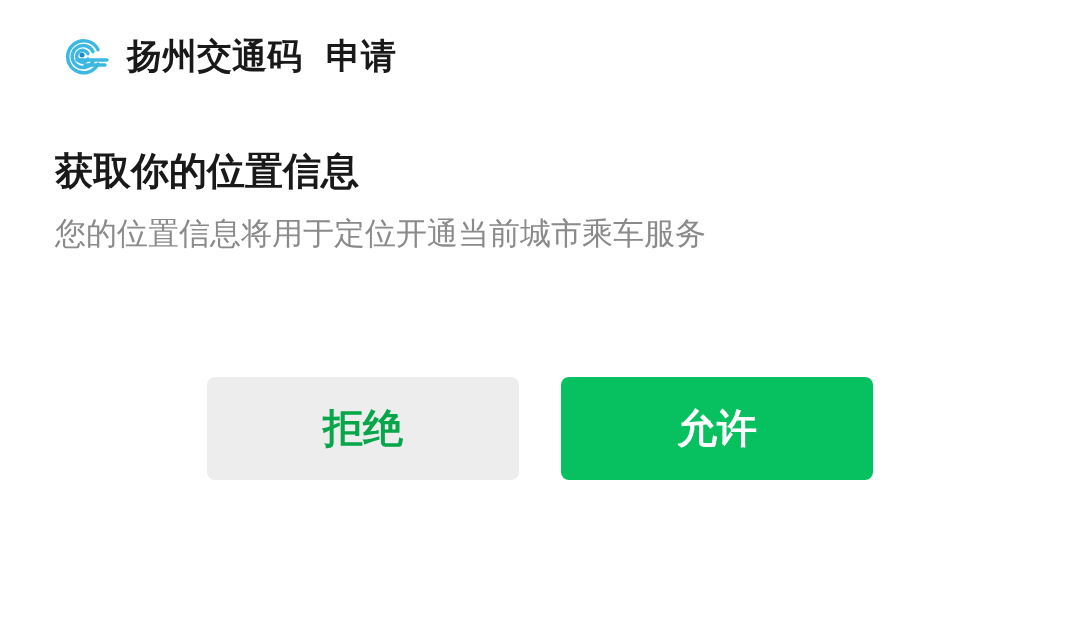 This screenshot has height=630, width=1080. I want to click on request-label: 申请, so click(361, 56).